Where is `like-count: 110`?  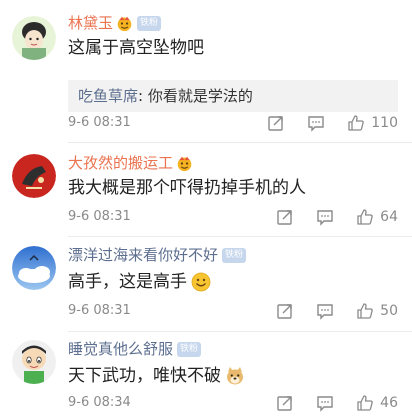
like-count: 110 is located at coordinates (384, 123).